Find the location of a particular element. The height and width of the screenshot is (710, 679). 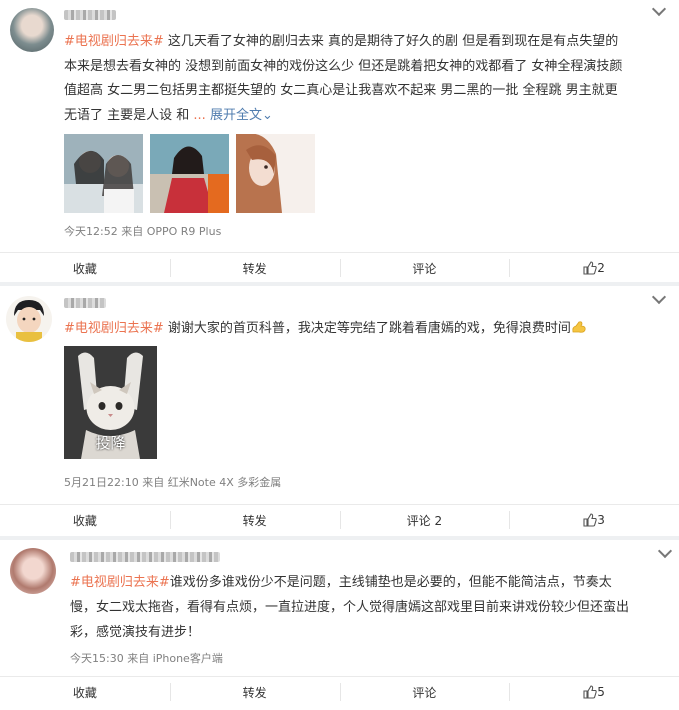

expand-full-text-link: 展开全文 is located at coordinates (236, 115).